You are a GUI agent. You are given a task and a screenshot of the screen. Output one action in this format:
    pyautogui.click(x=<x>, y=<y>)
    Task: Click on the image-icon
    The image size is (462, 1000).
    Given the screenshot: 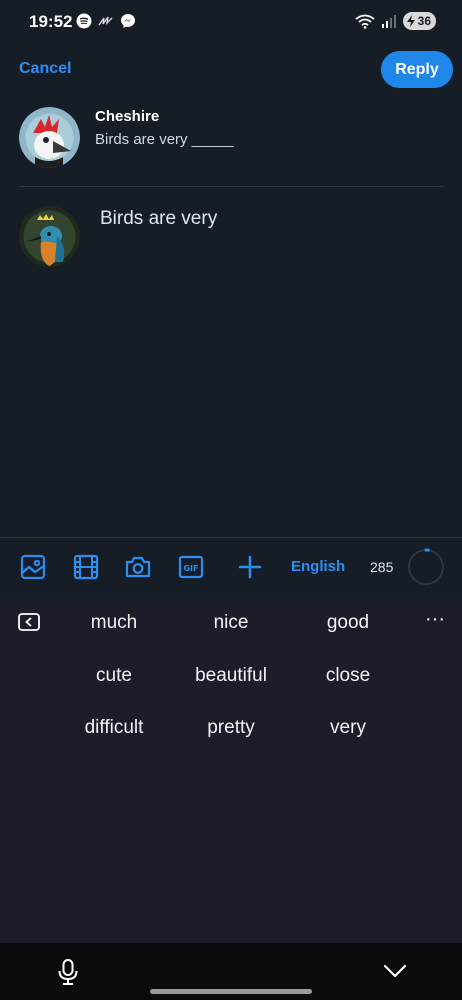 What is the action you would take?
    pyautogui.click(x=33, y=567)
    